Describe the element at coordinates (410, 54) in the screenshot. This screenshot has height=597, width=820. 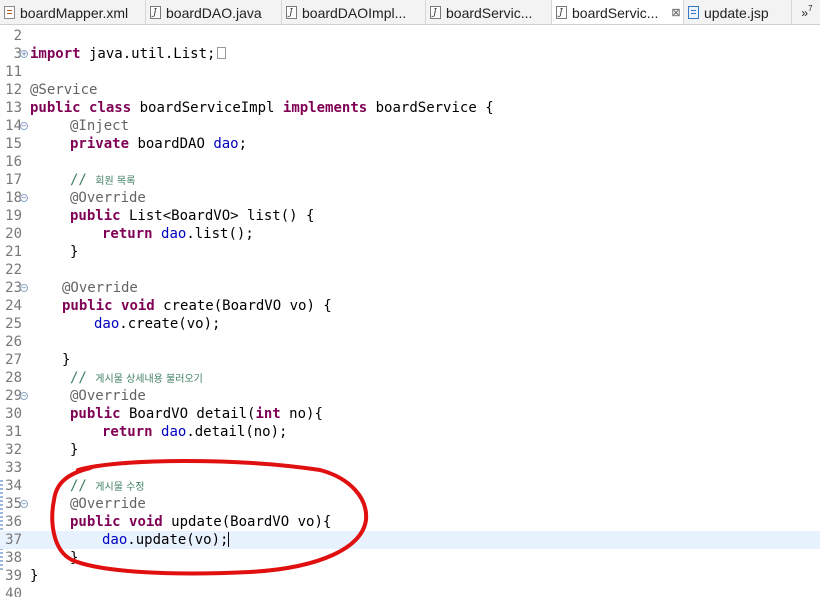
I see `code-line: 3 + import java.util.List;` at that location.